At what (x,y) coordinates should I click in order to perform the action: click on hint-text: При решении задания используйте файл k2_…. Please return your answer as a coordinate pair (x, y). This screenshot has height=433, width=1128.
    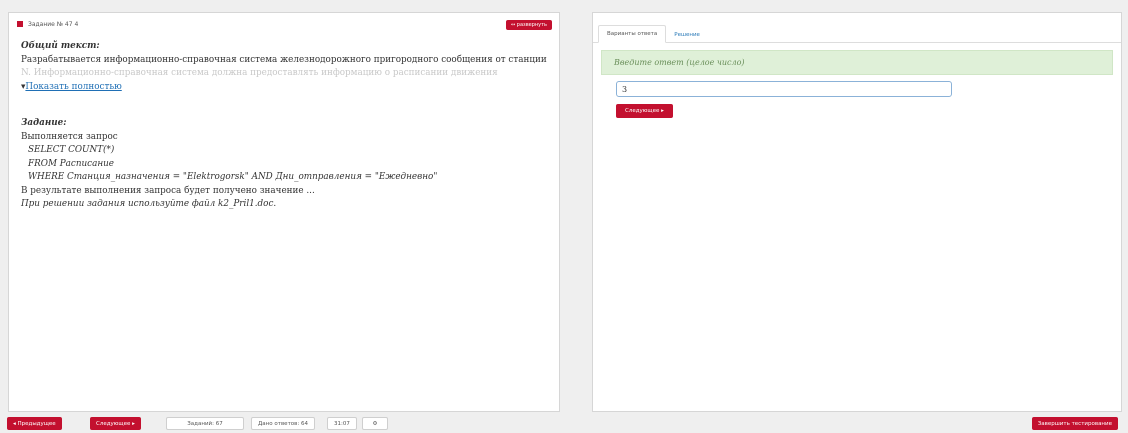
    Looking at the image, I should click on (149, 204).